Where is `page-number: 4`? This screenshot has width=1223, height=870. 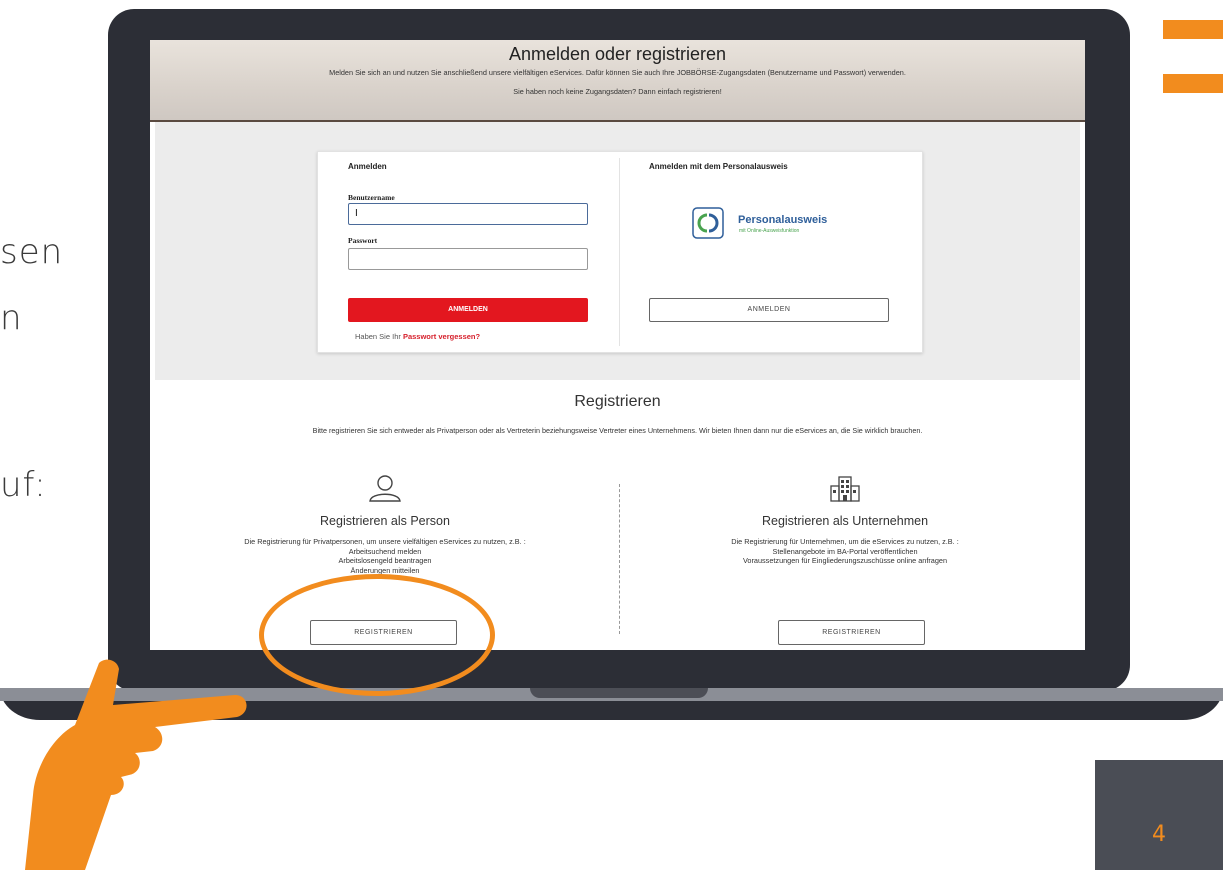
page-number: 4 is located at coordinates (1159, 834).